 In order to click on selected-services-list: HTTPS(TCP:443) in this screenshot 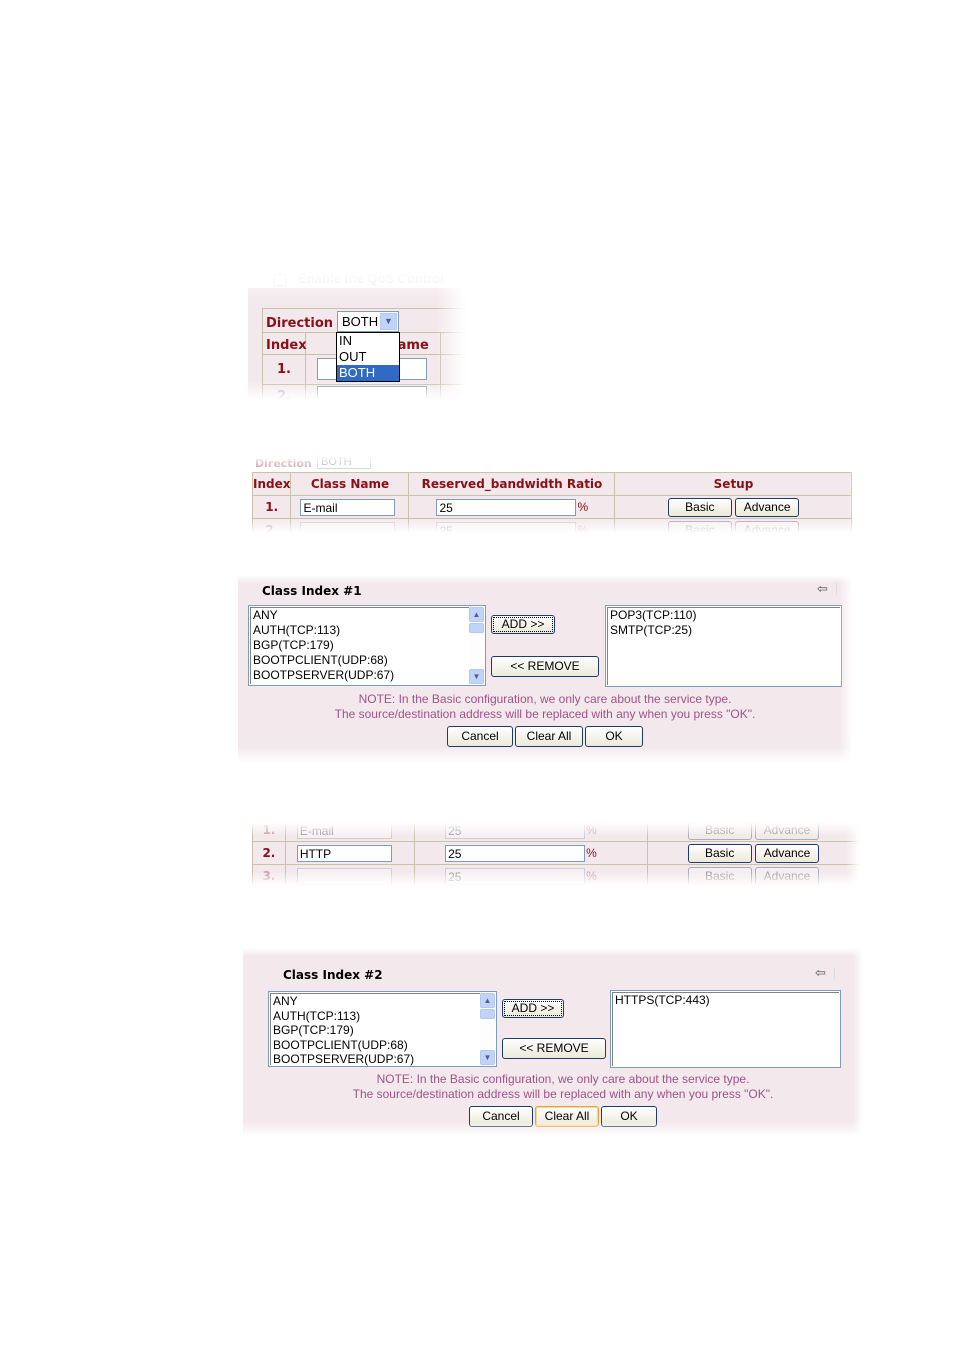, I will do `click(725, 1029)`.